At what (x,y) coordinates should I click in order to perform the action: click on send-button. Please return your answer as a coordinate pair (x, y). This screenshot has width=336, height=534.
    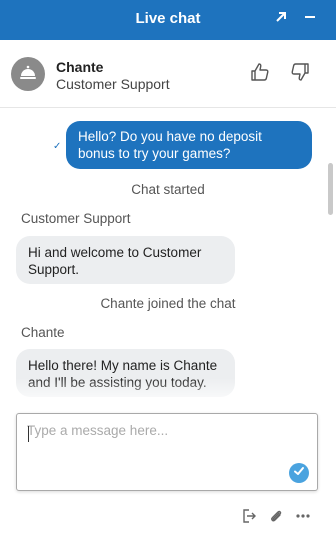
    Looking at the image, I should click on (299, 473).